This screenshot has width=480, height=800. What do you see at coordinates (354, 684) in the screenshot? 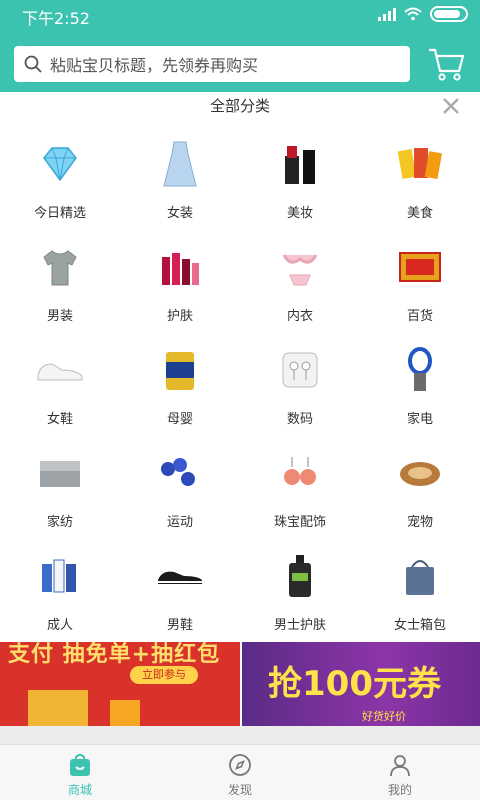
I see `banner-headline: 抢100元券` at bounding box center [354, 684].